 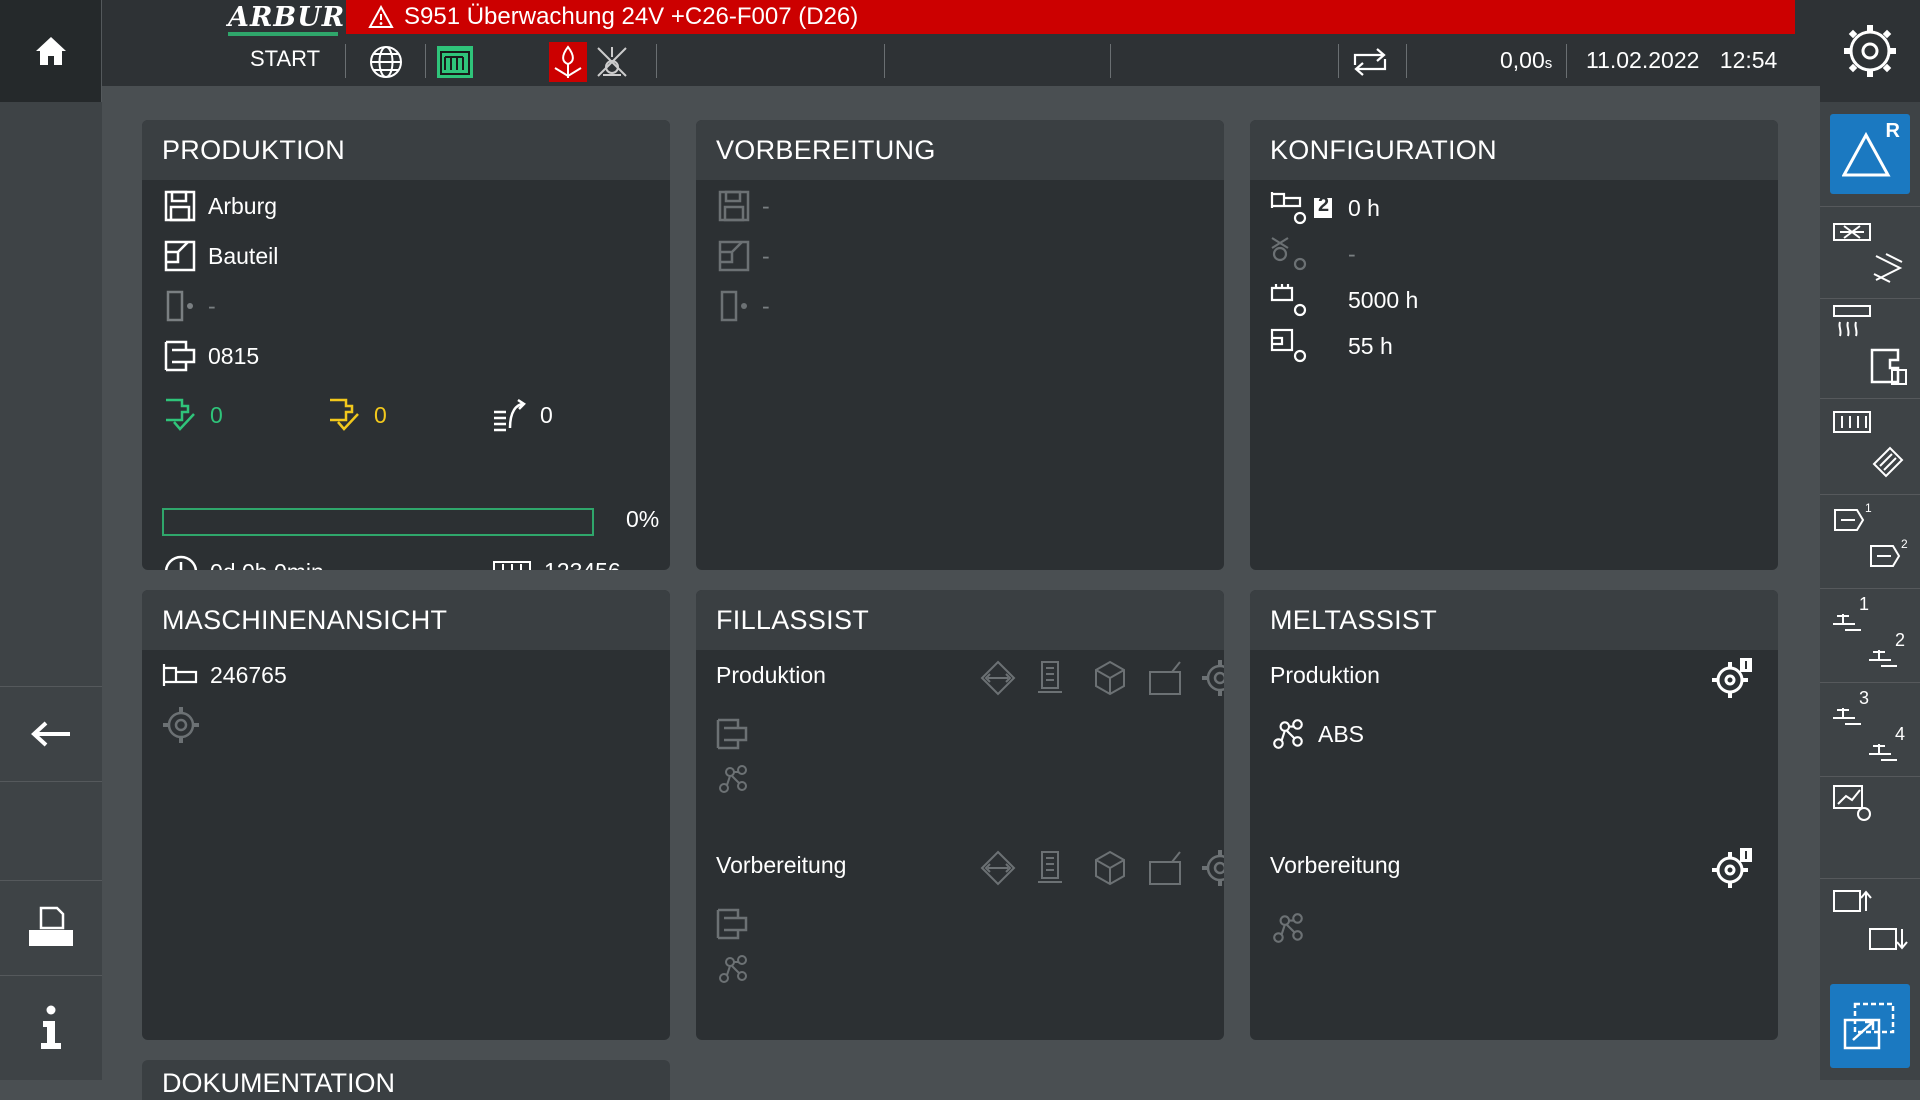 I want to click on machine-status-icon, so click(x=455, y=62).